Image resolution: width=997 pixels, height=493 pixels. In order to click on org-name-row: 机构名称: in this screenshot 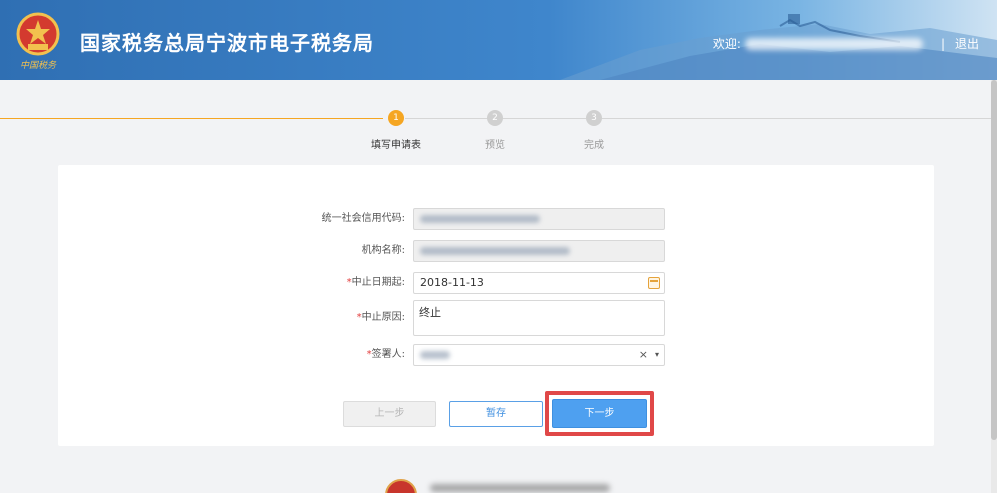, I will do `click(496, 251)`.